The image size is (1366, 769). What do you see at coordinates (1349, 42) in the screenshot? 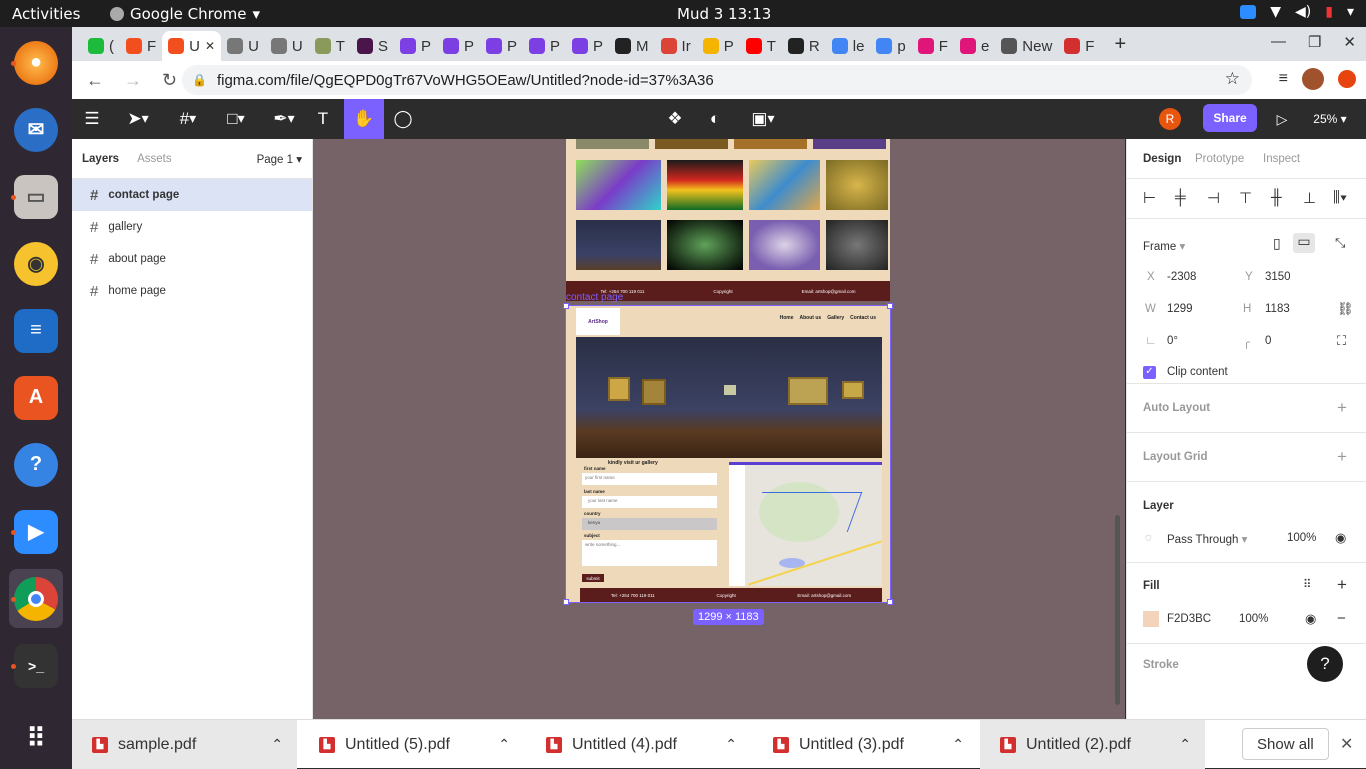
I see `close-icon: ✕` at bounding box center [1349, 42].